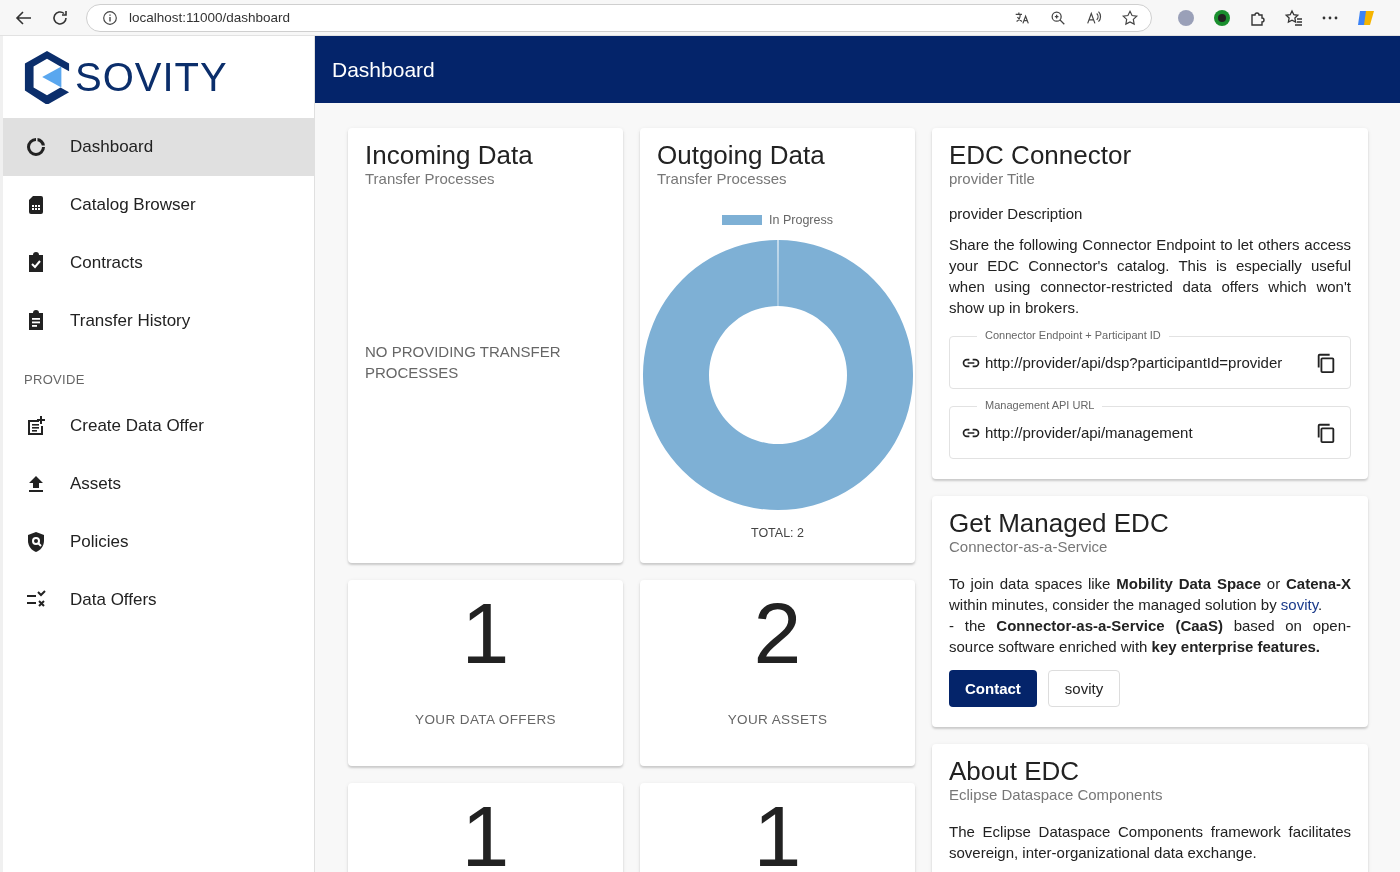  I want to click on card-subtitle: provider Title, so click(992, 178).